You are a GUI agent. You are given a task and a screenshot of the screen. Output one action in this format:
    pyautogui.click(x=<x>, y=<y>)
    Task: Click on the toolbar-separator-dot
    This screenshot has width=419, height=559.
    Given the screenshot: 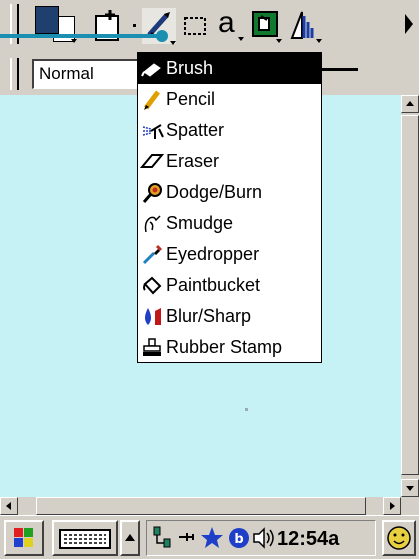 What is the action you would take?
    pyautogui.click(x=134, y=25)
    